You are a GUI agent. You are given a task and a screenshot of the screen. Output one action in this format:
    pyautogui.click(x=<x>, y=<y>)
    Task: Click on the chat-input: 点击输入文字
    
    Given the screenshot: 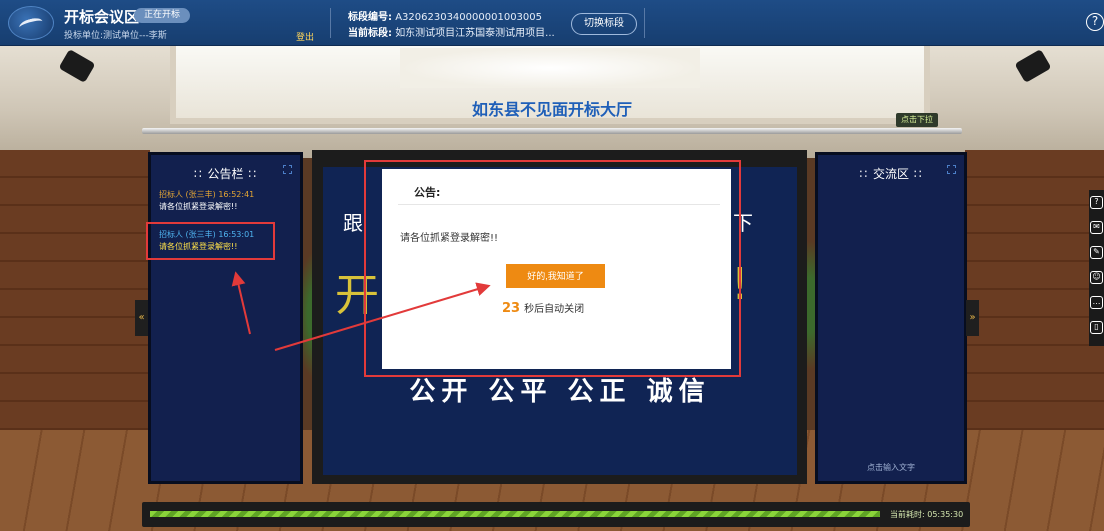 What is the action you would take?
    pyautogui.click(x=891, y=467)
    